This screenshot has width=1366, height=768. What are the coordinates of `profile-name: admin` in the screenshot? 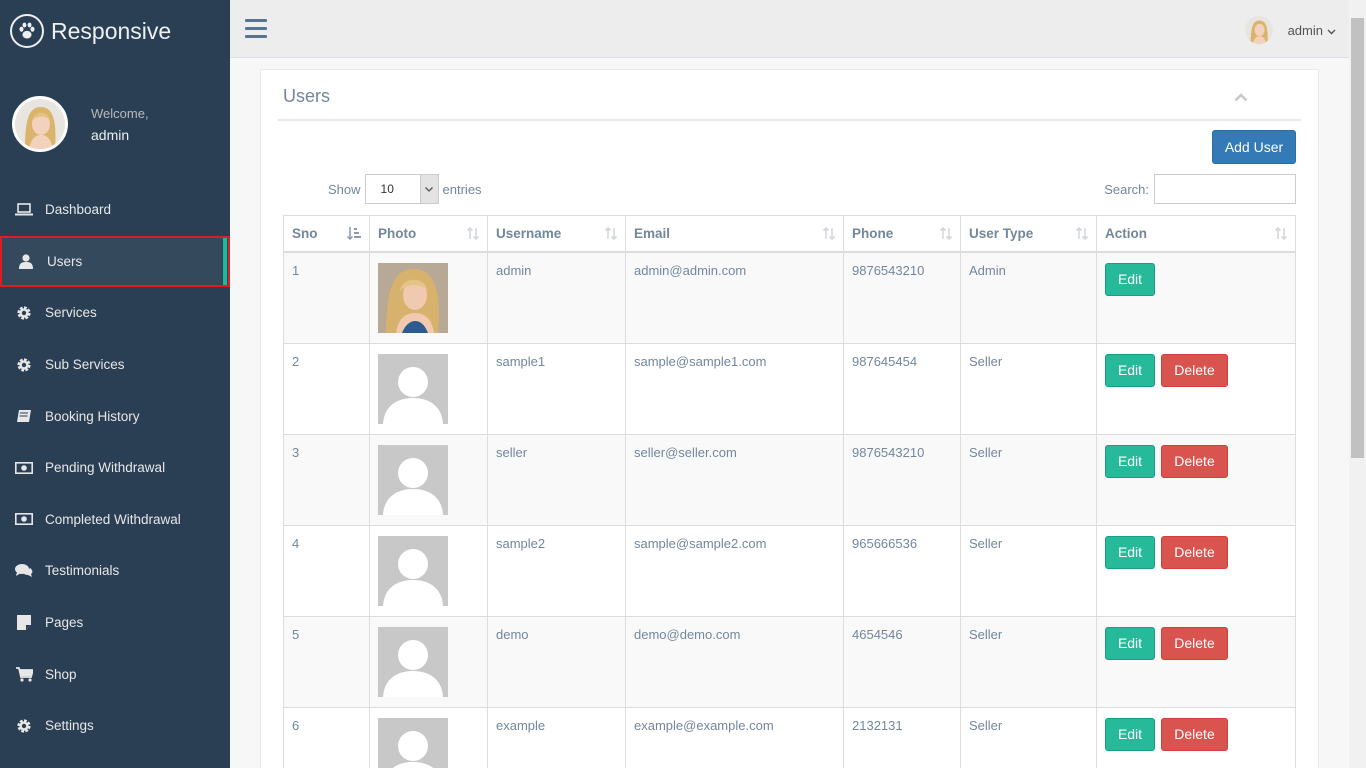 It's located at (110, 134).